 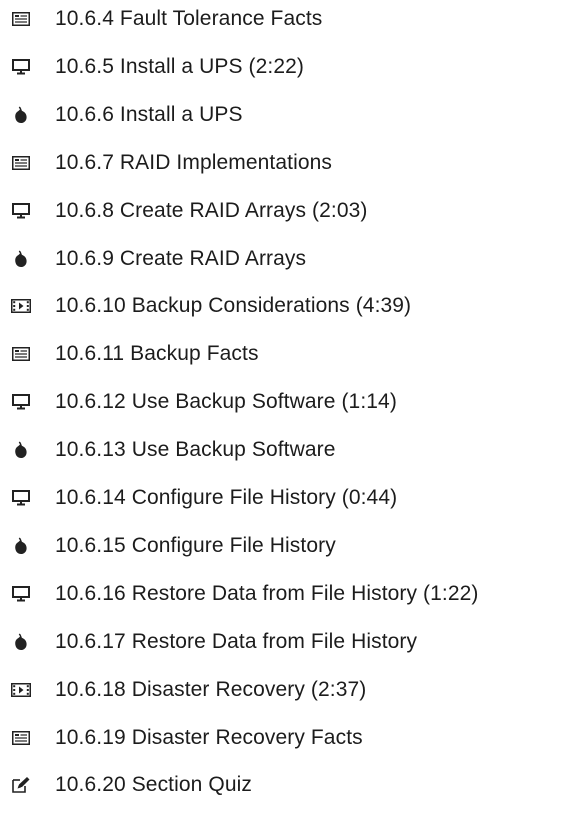 What do you see at coordinates (209, 738) in the screenshot?
I see `list-item-label: 10.6.19 Disaster Recovery Facts` at bounding box center [209, 738].